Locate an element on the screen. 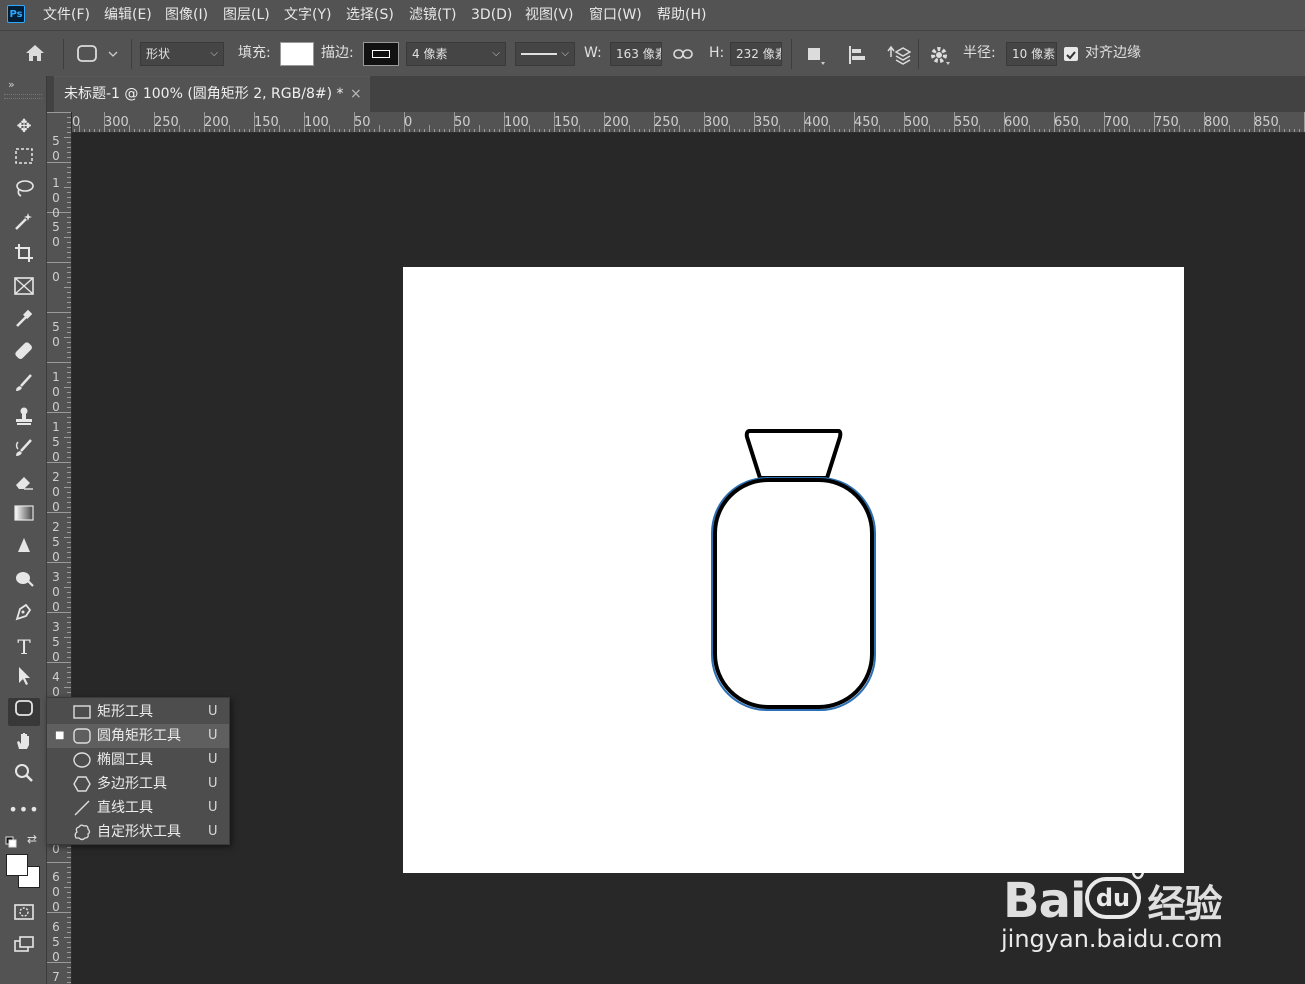 The height and width of the screenshot is (984, 1305). app-logo: Ps is located at coordinates (16, 14).